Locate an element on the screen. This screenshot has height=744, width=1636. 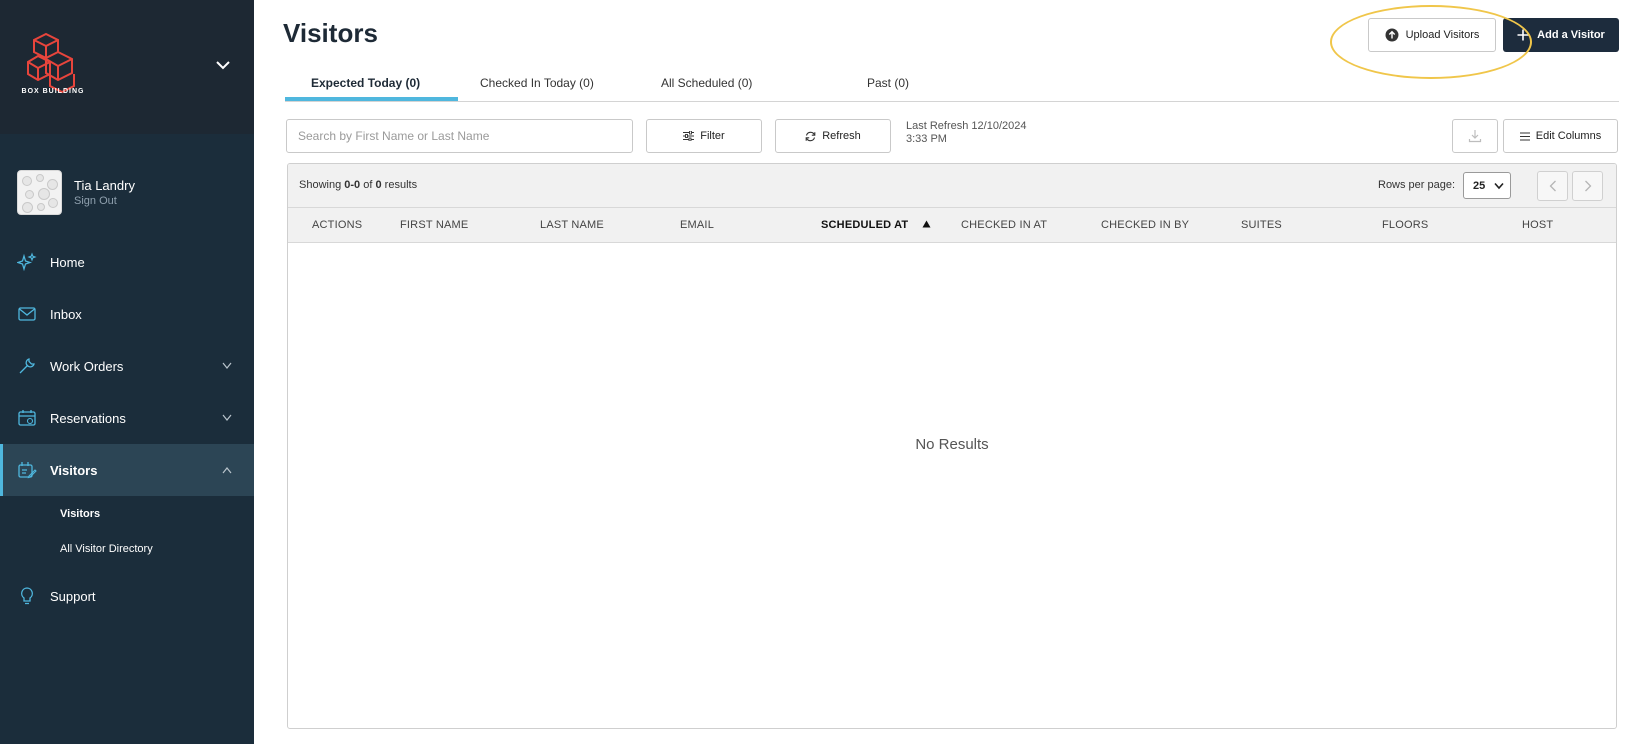
column-header-checked-in-at: CHECKED IN AT is located at coordinates (1004, 225).